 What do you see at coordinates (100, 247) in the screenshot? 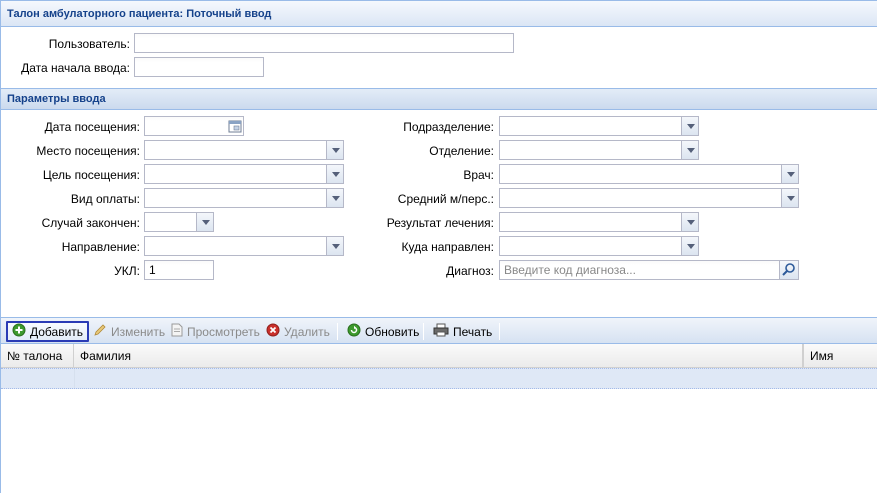
I see `direction-label: Направление:` at bounding box center [100, 247].